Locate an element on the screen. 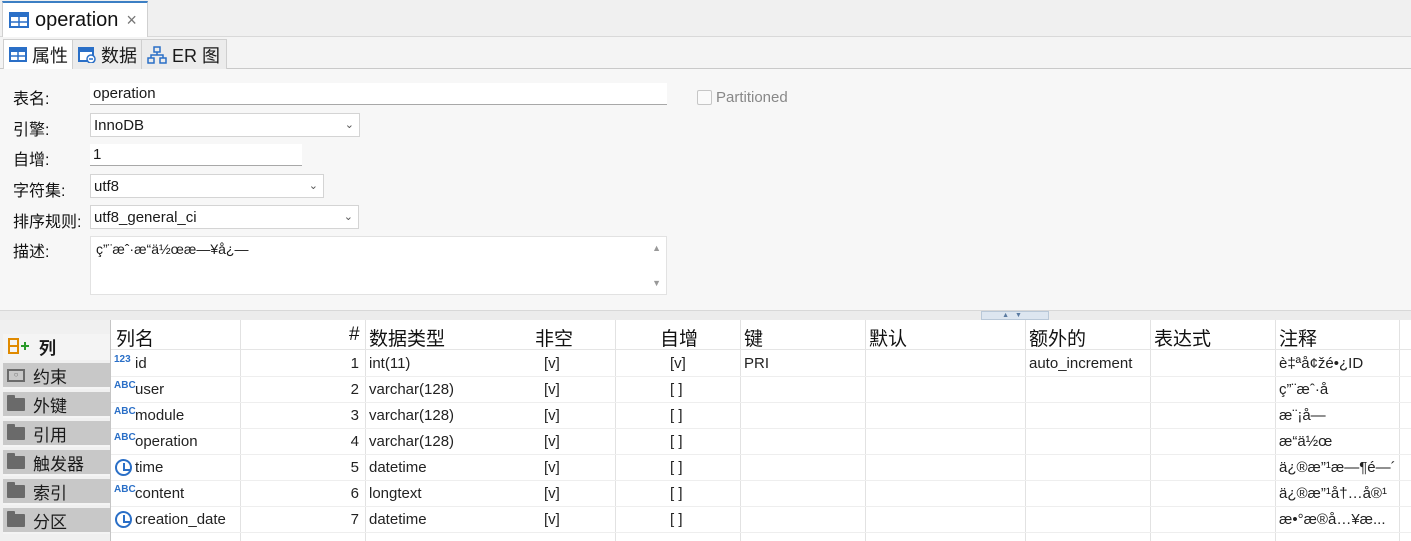 This screenshot has height=541, width=1411. charset-select: utf8 ⌄ is located at coordinates (207, 186).